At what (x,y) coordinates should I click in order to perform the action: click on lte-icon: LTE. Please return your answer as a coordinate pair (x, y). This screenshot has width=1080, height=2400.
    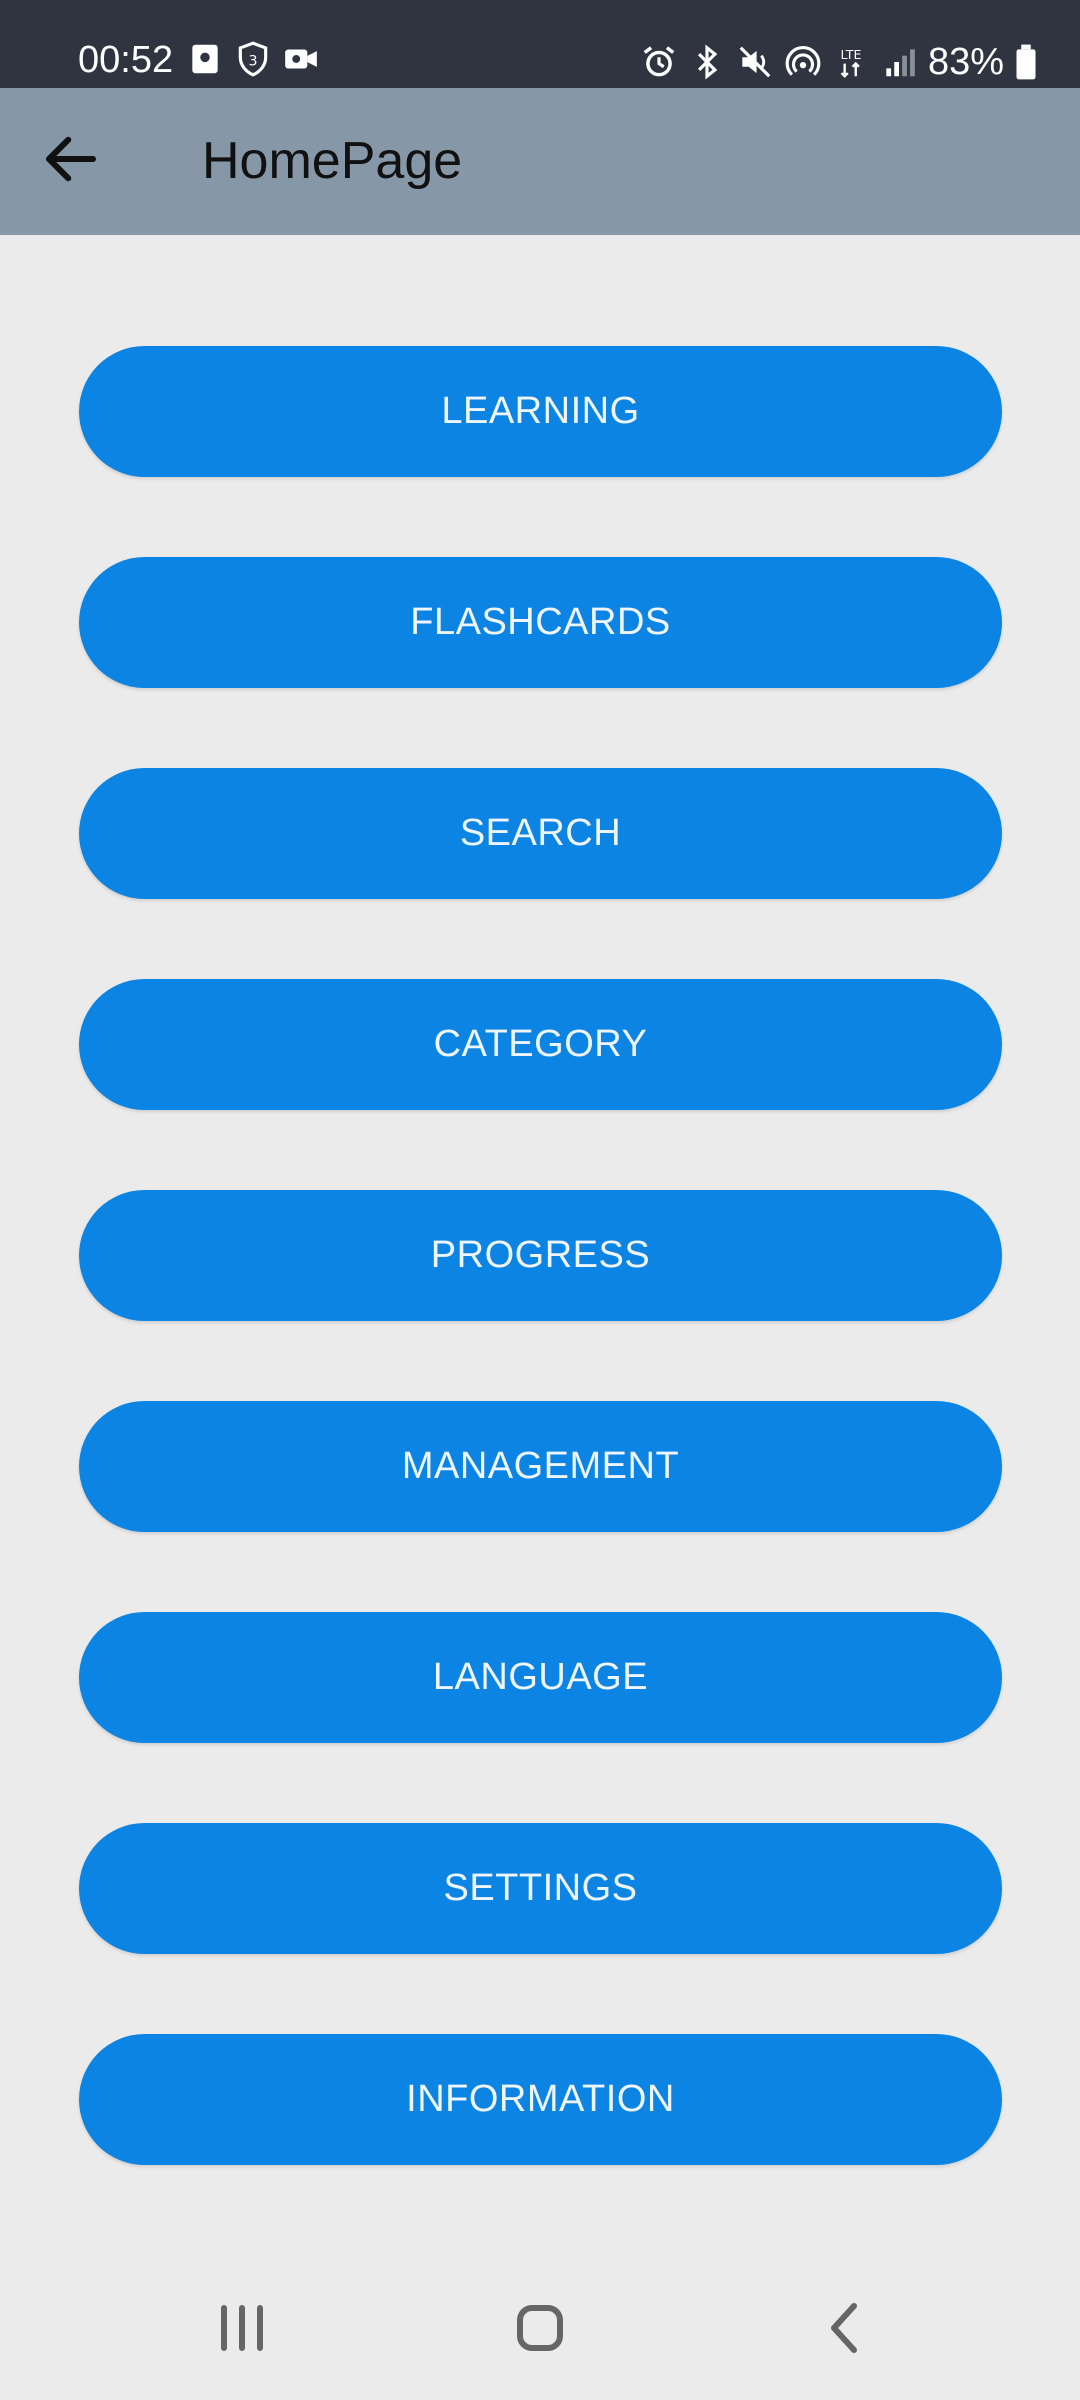
    Looking at the image, I should click on (851, 62).